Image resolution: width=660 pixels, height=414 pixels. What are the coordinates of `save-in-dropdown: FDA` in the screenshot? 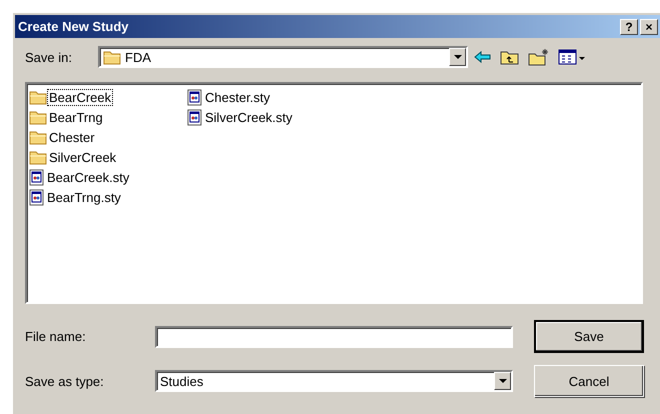 It's located at (283, 57).